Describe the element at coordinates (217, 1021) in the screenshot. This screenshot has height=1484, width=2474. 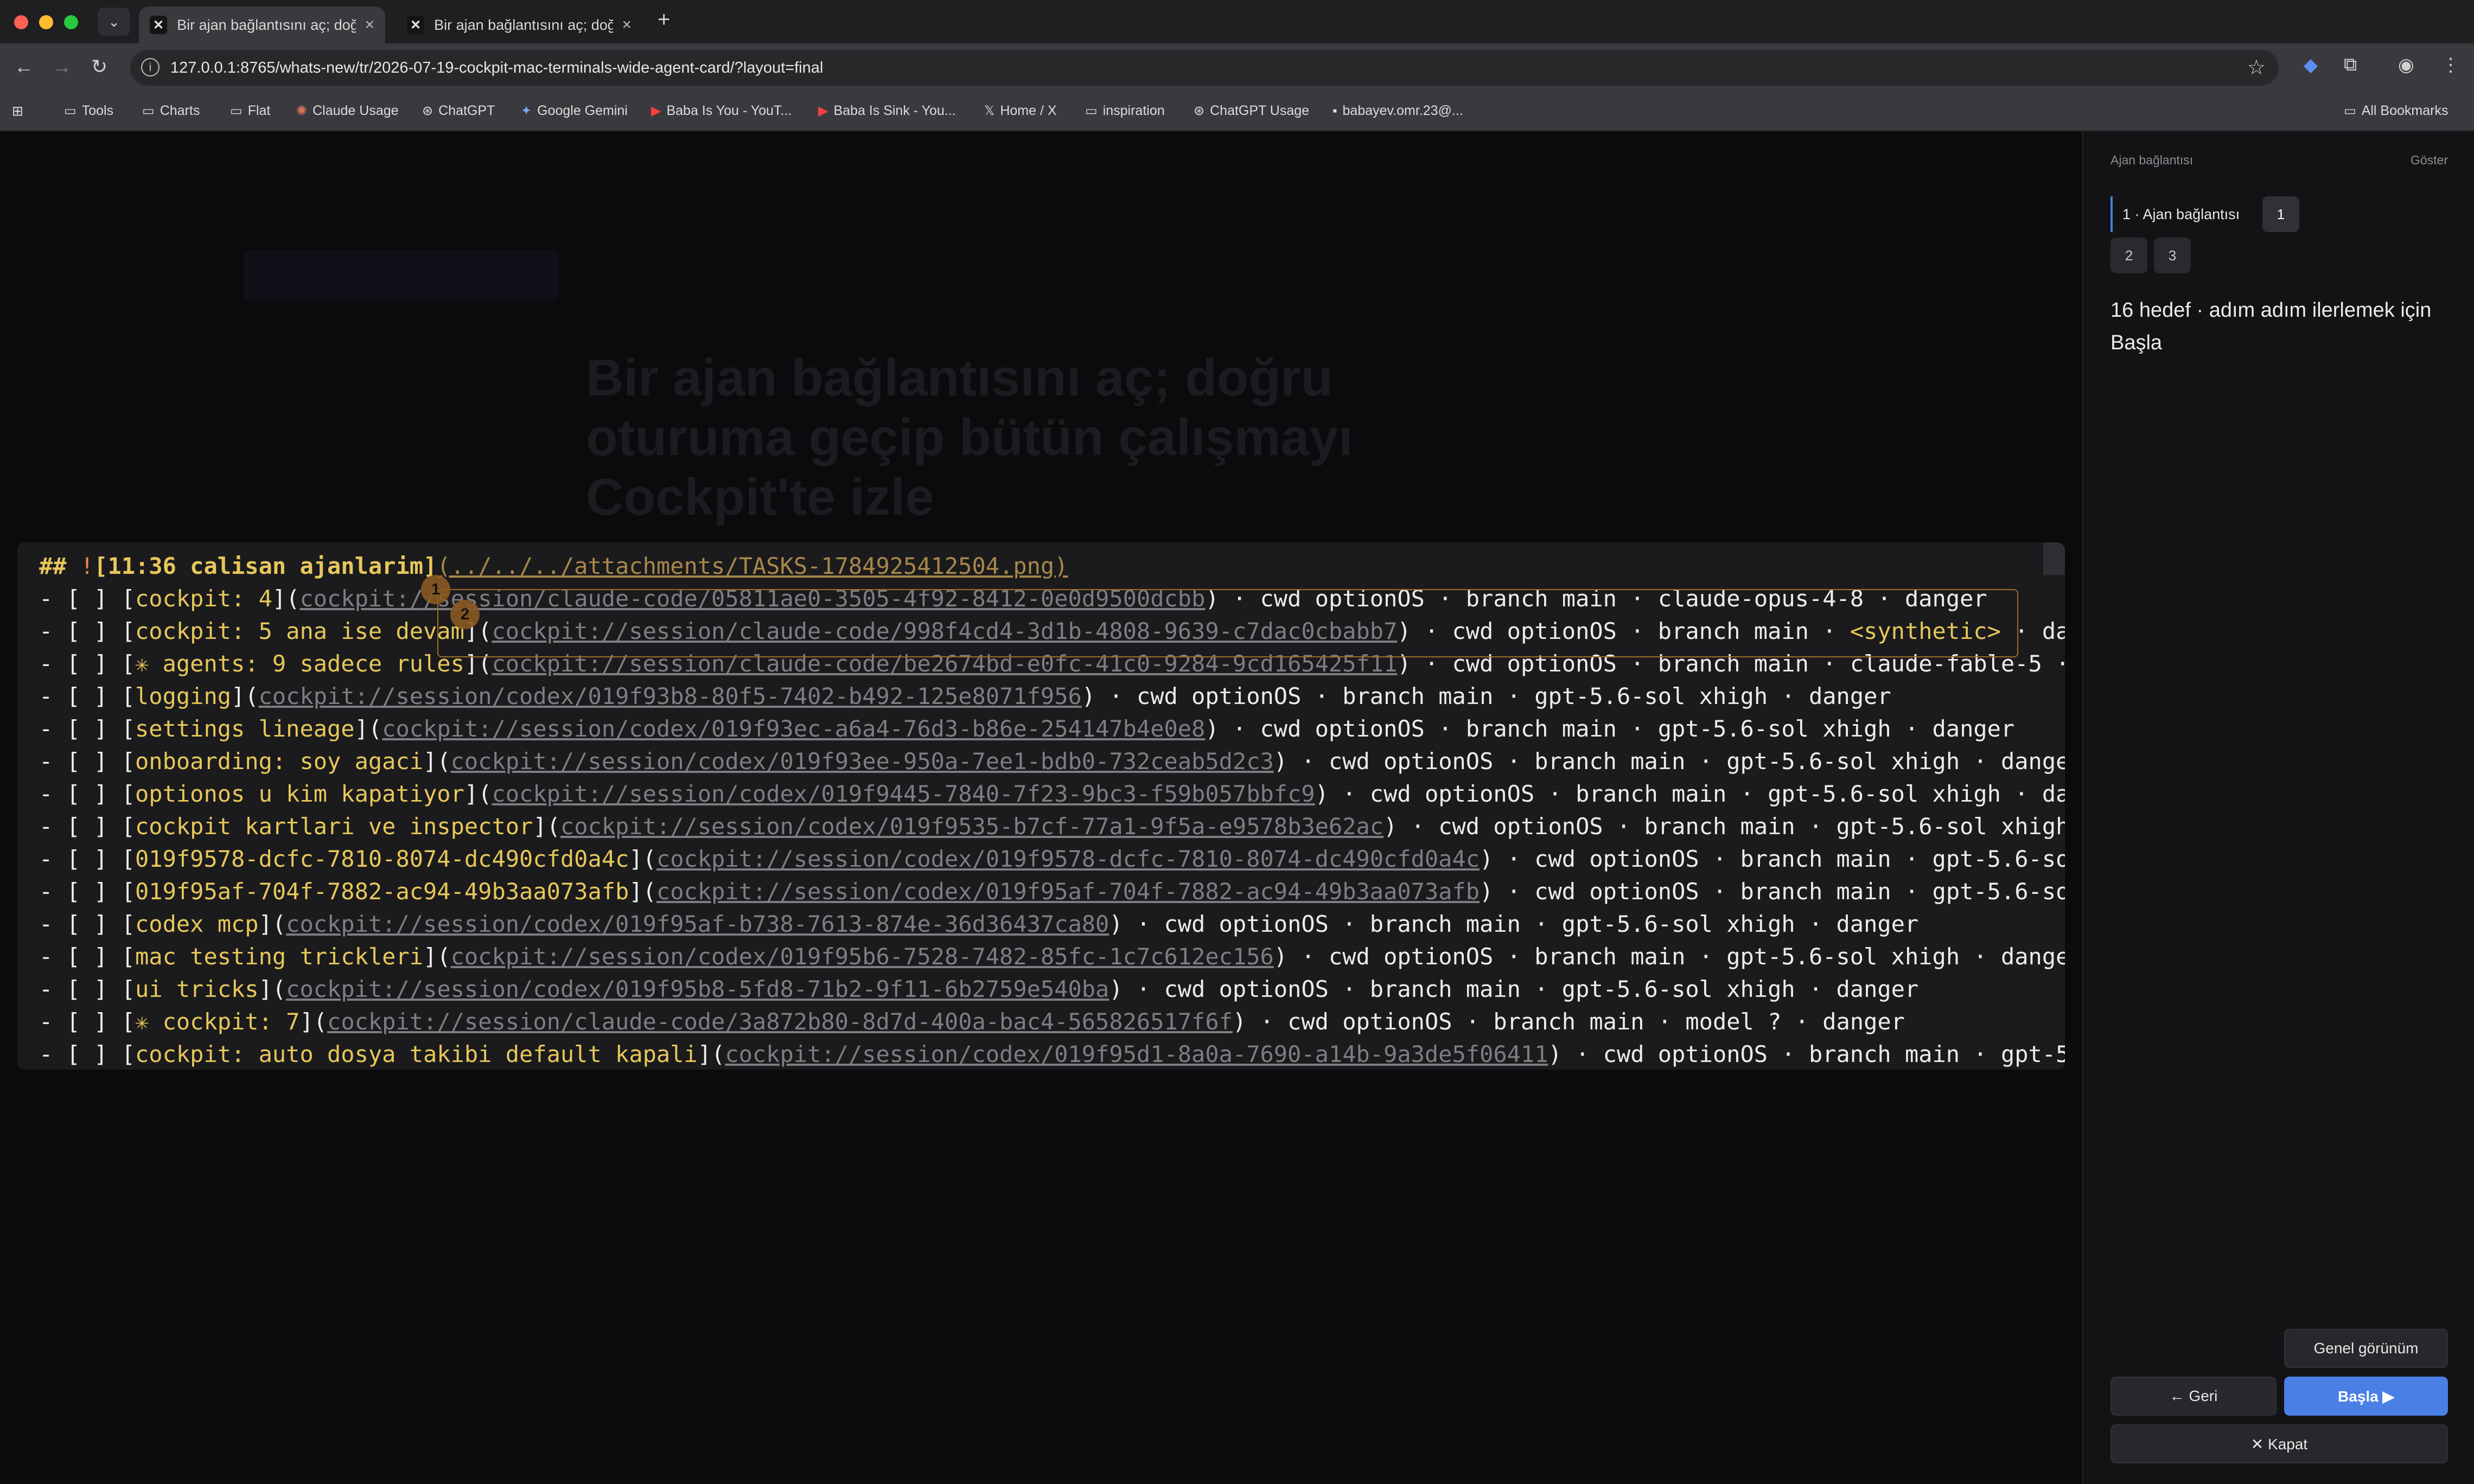
I see `task-title: ✳ cockpit: 7` at that location.